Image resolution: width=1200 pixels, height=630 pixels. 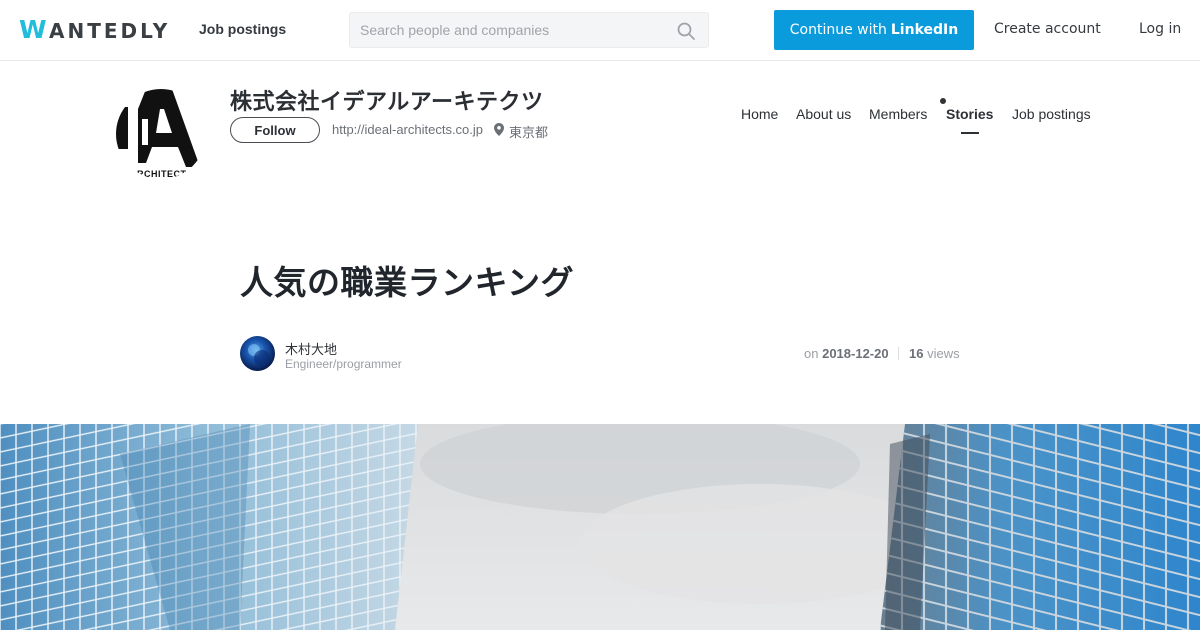 I want to click on author-name: 木村大地, so click(x=311, y=348).